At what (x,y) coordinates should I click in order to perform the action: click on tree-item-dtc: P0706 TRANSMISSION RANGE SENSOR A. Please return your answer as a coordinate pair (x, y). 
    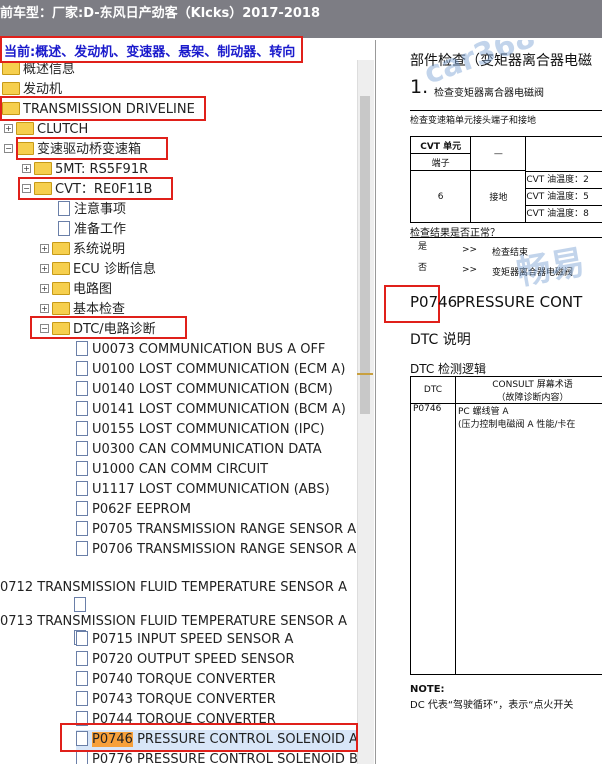
    Looking at the image, I should click on (216, 550).